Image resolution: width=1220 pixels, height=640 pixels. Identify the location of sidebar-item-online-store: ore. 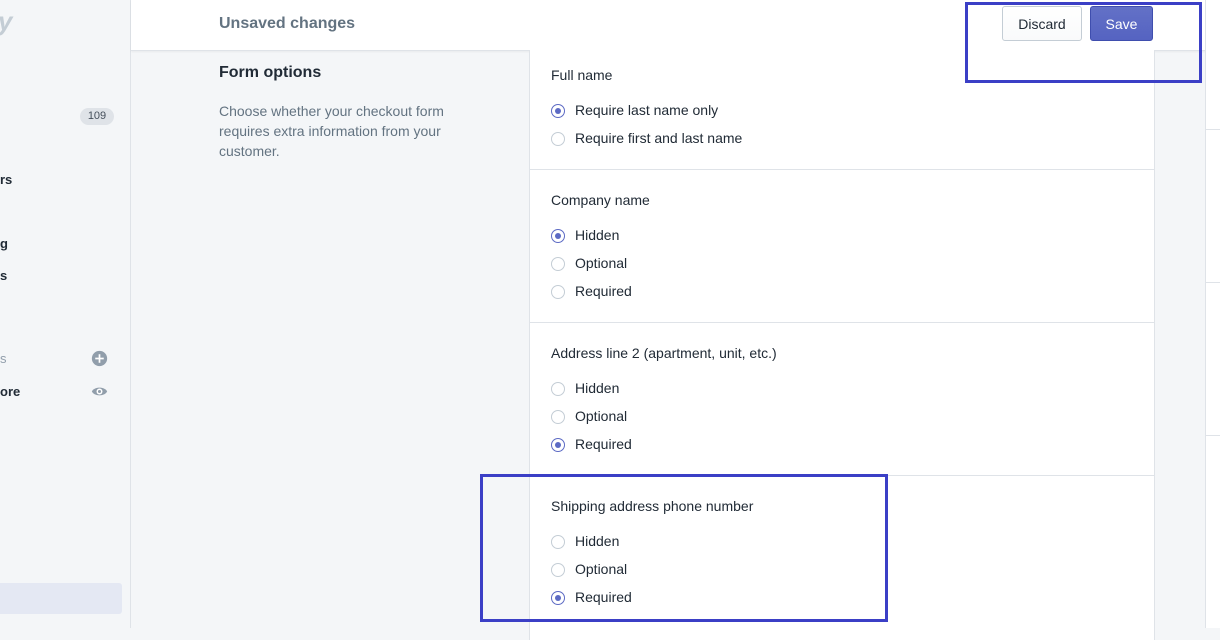
(10, 391).